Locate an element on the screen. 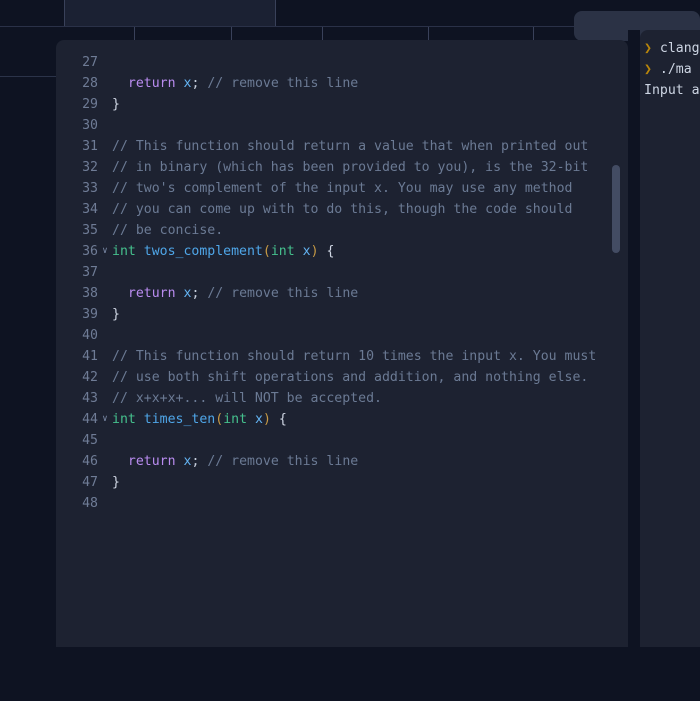 The height and width of the screenshot is (701, 700). vertical-scrollbar is located at coordinates (616, 343).